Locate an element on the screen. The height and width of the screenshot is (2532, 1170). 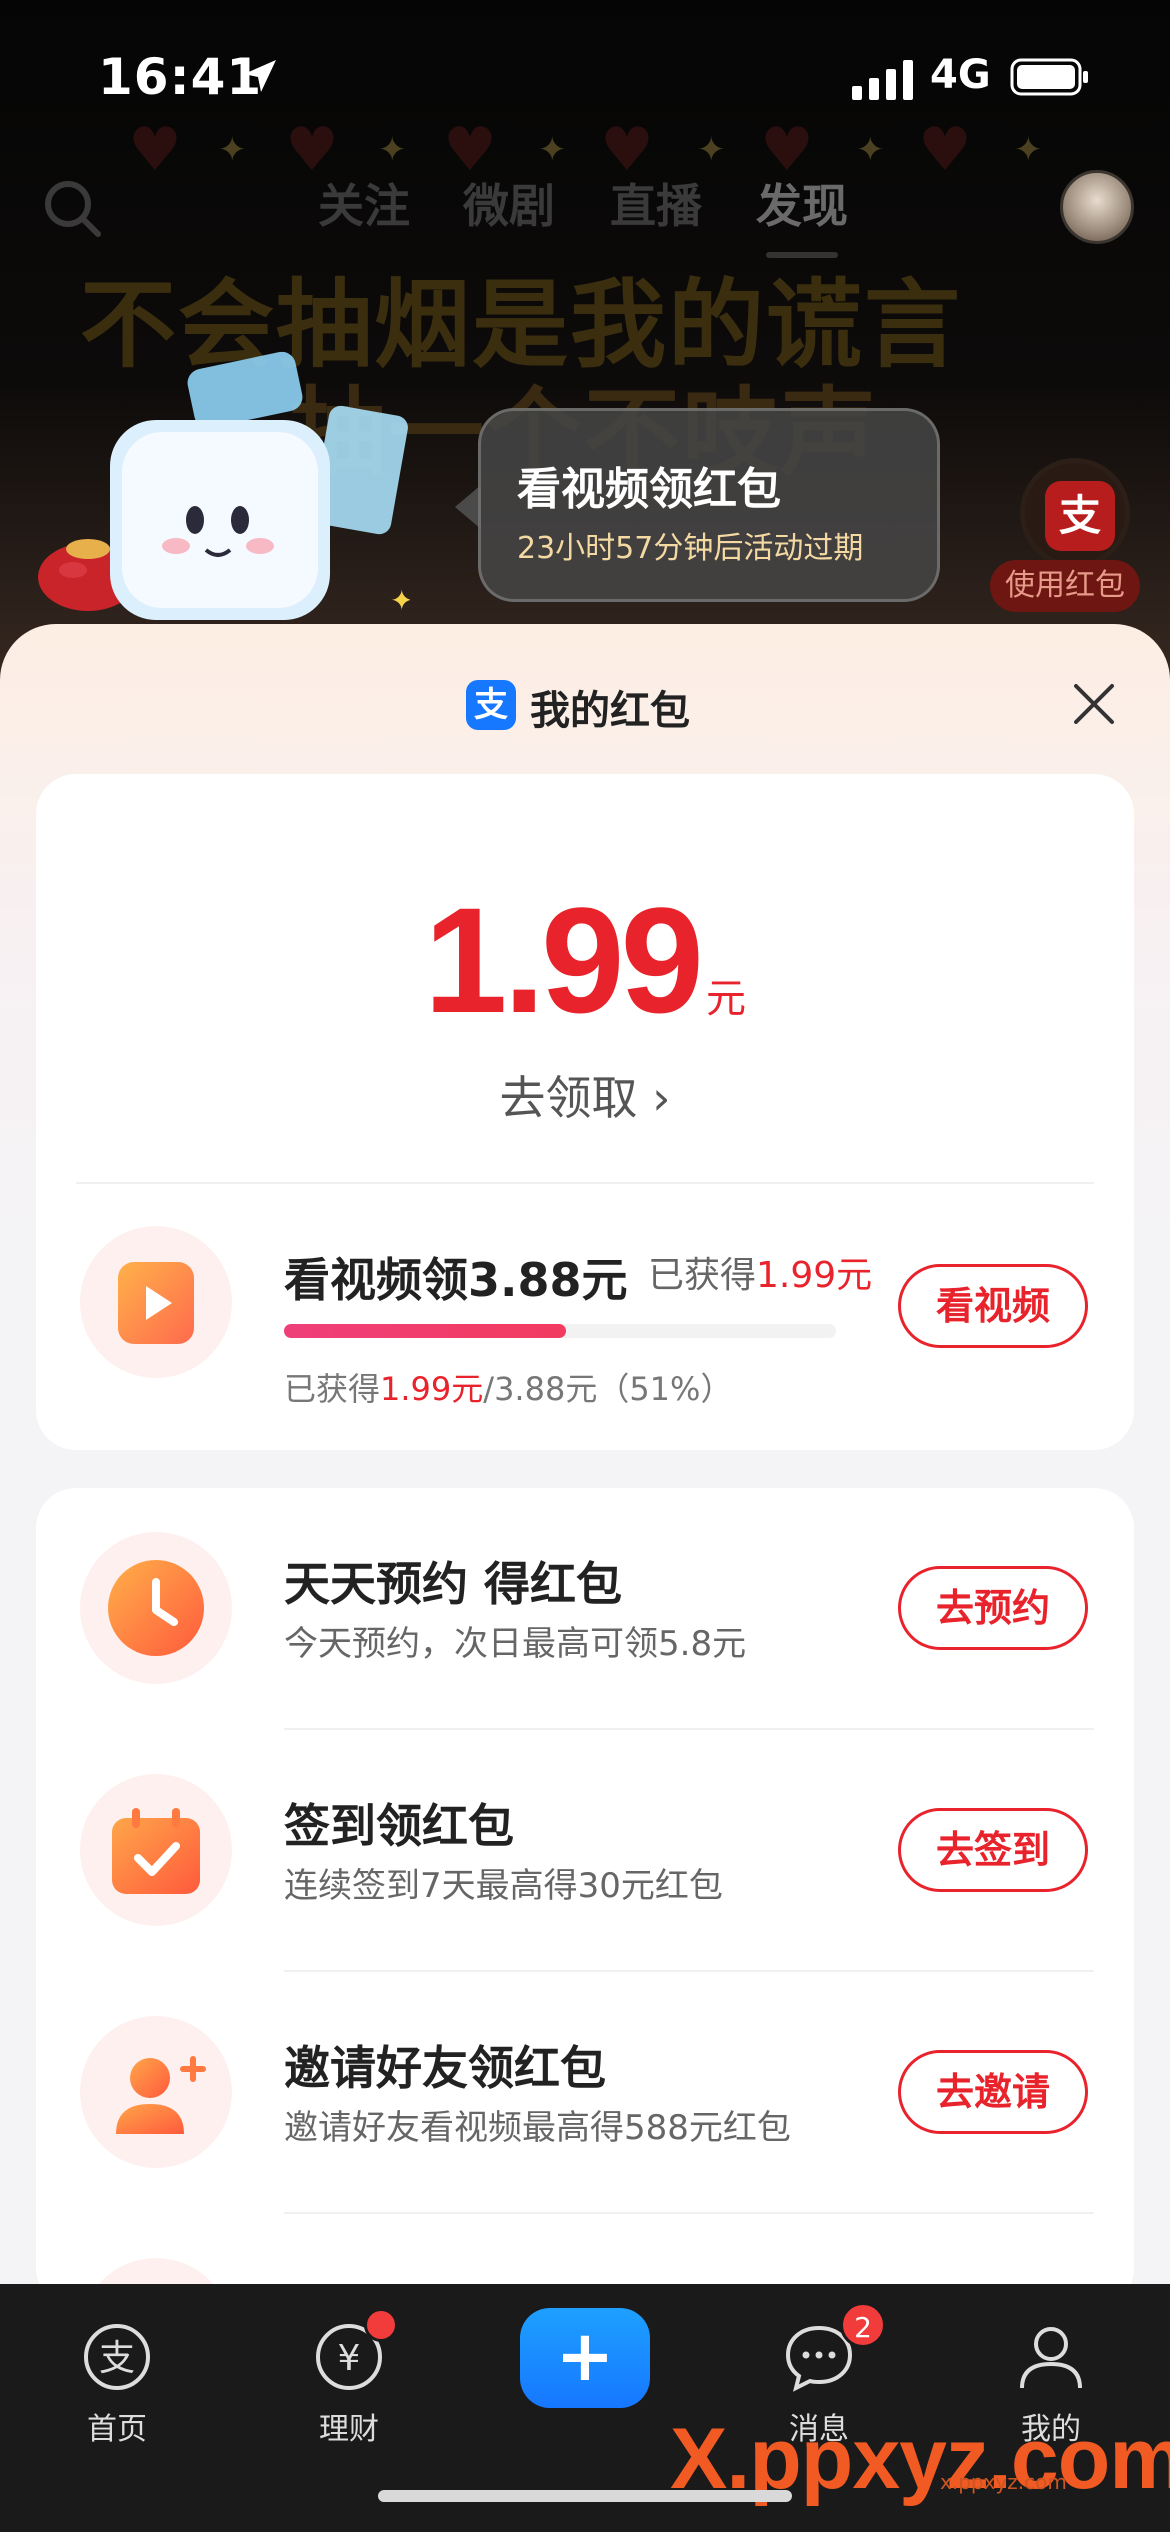
sheet-title: 我的红包 is located at coordinates (610, 711).